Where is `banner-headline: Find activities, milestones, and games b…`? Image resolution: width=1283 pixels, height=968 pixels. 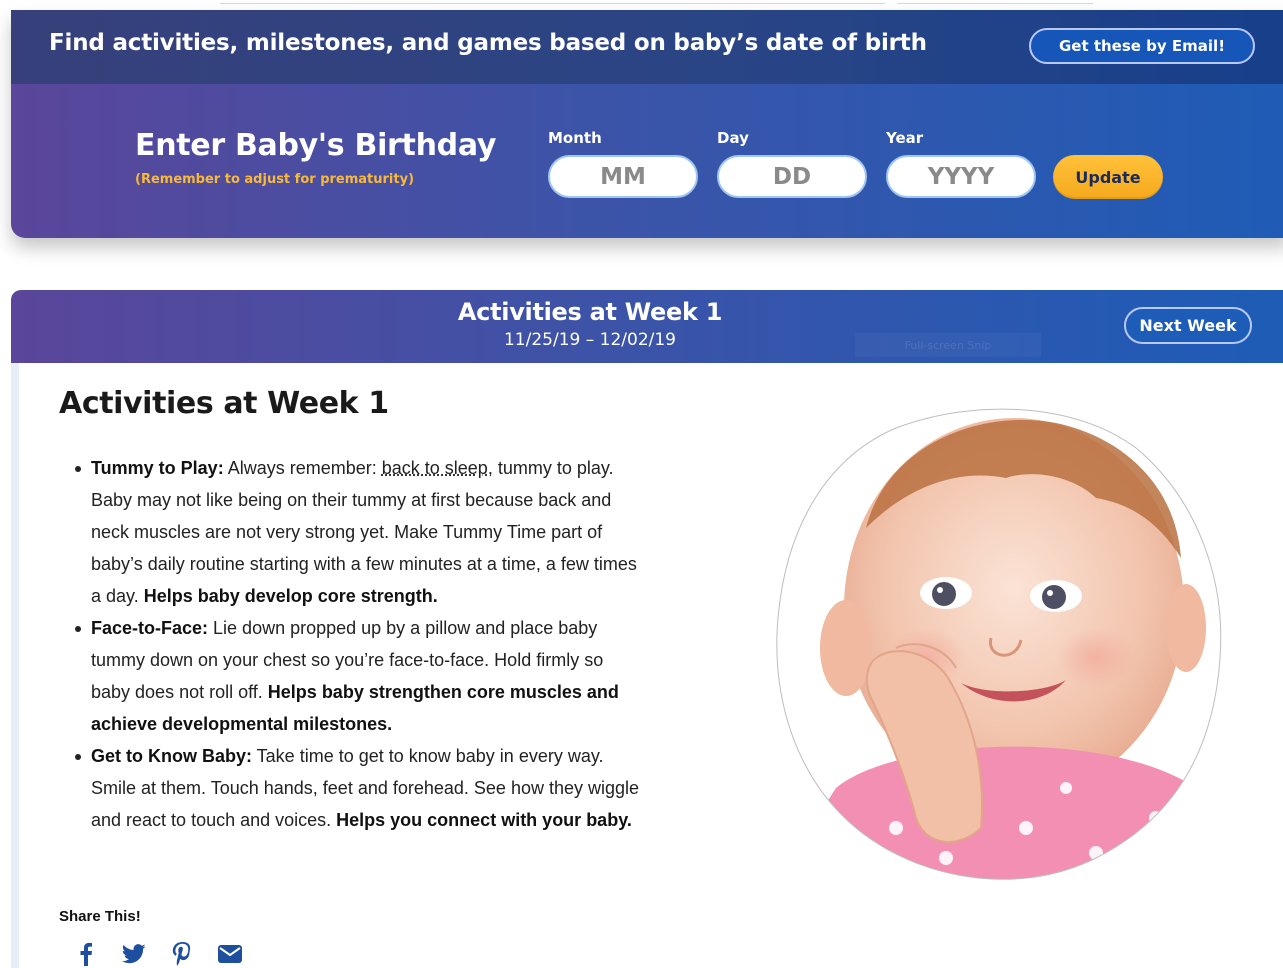 banner-headline: Find activities, milestones, and games b… is located at coordinates (488, 43).